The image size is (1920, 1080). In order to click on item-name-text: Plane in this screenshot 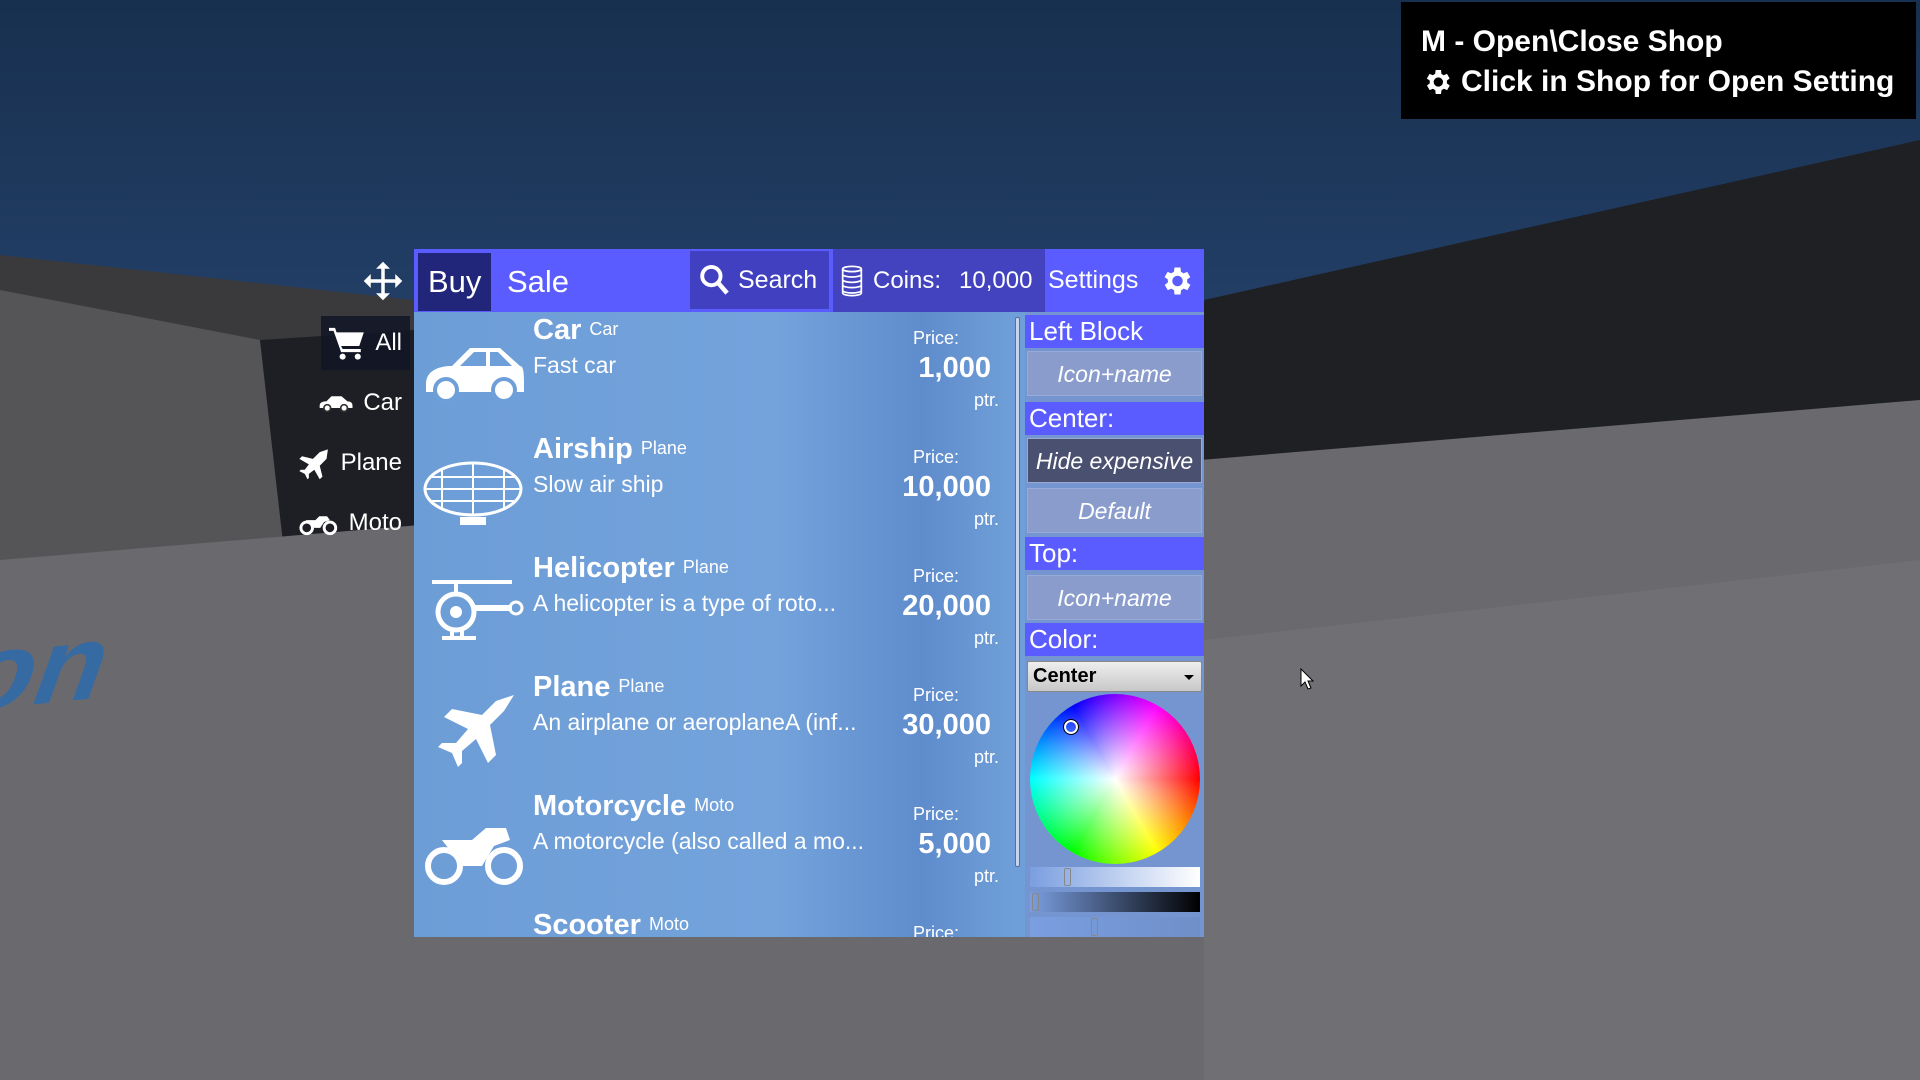, I will do `click(572, 687)`.